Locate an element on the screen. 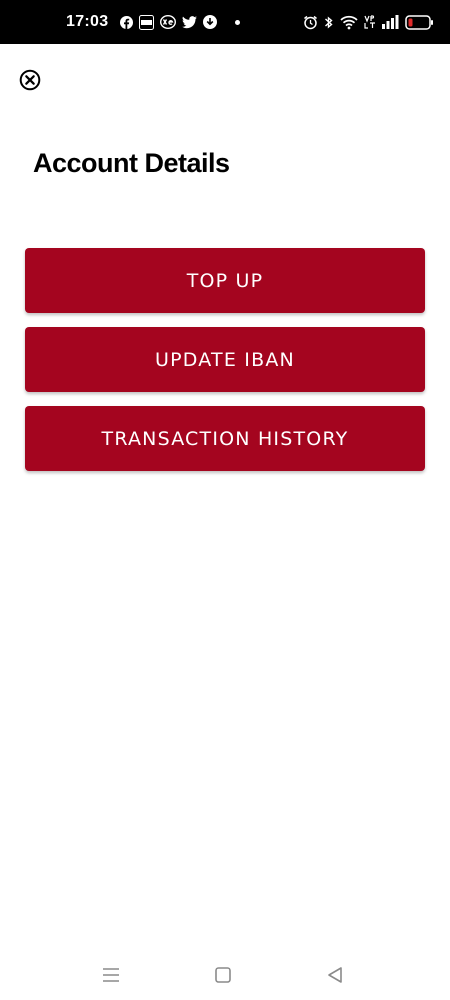  update-iban-button-label: UPDATE IBAN is located at coordinates (225, 359).